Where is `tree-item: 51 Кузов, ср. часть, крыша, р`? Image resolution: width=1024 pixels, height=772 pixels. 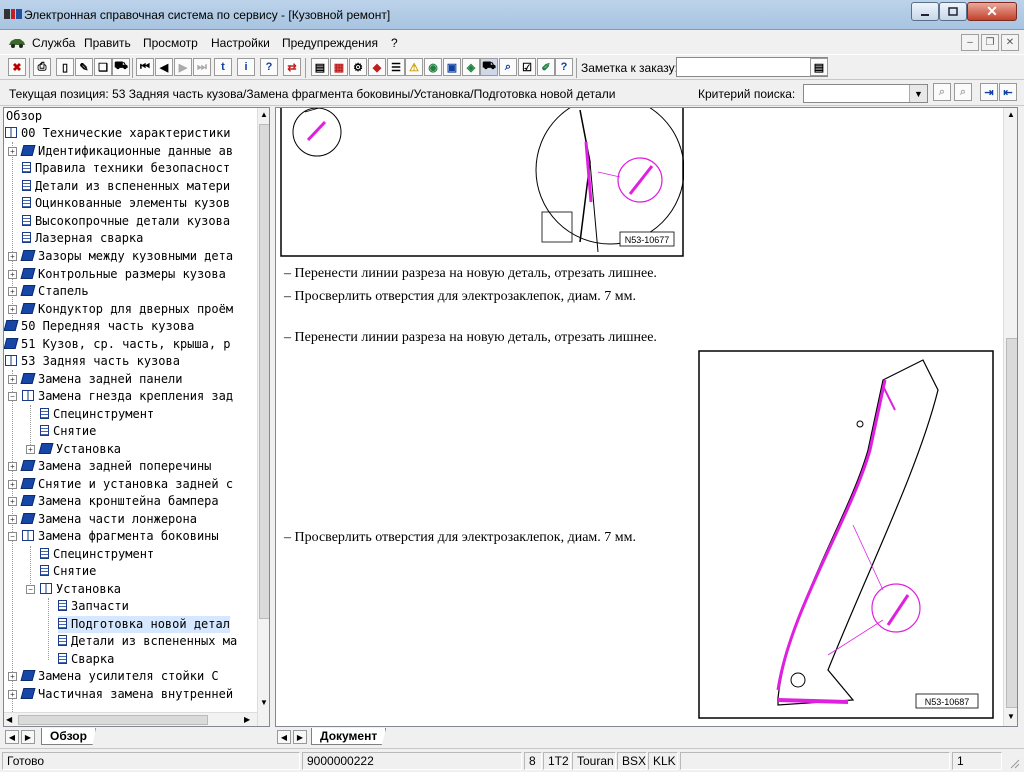
tree-item: 51 Кузов, ср. часть, крыша, р is located at coordinates (117, 344).